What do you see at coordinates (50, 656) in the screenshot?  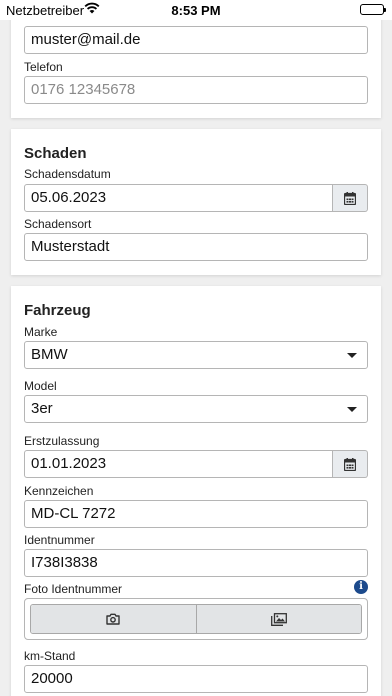 I see `mileage-label: km-Stand` at bounding box center [50, 656].